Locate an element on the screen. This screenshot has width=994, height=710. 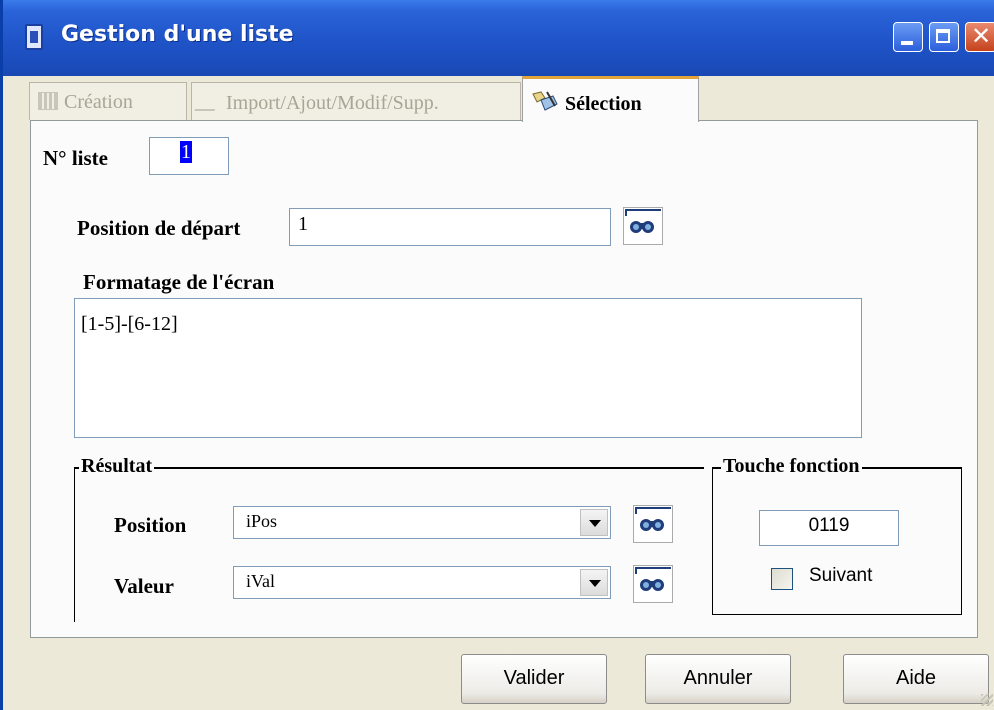
liste-number-field: 1 is located at coordinates (189, 156).